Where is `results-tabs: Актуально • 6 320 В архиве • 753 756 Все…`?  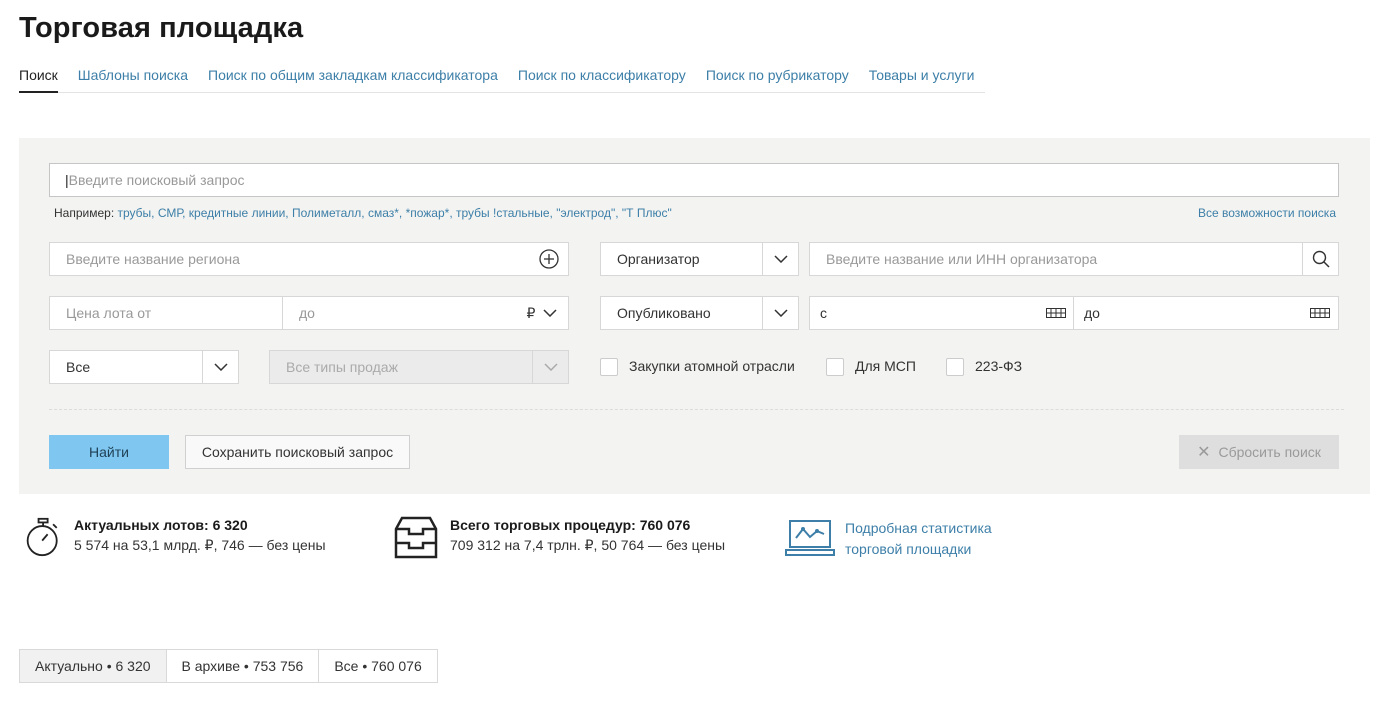
results-tabs: Актуально • 6 320 В архиве • 753 756 Все… is located at coordinates (228, 666).